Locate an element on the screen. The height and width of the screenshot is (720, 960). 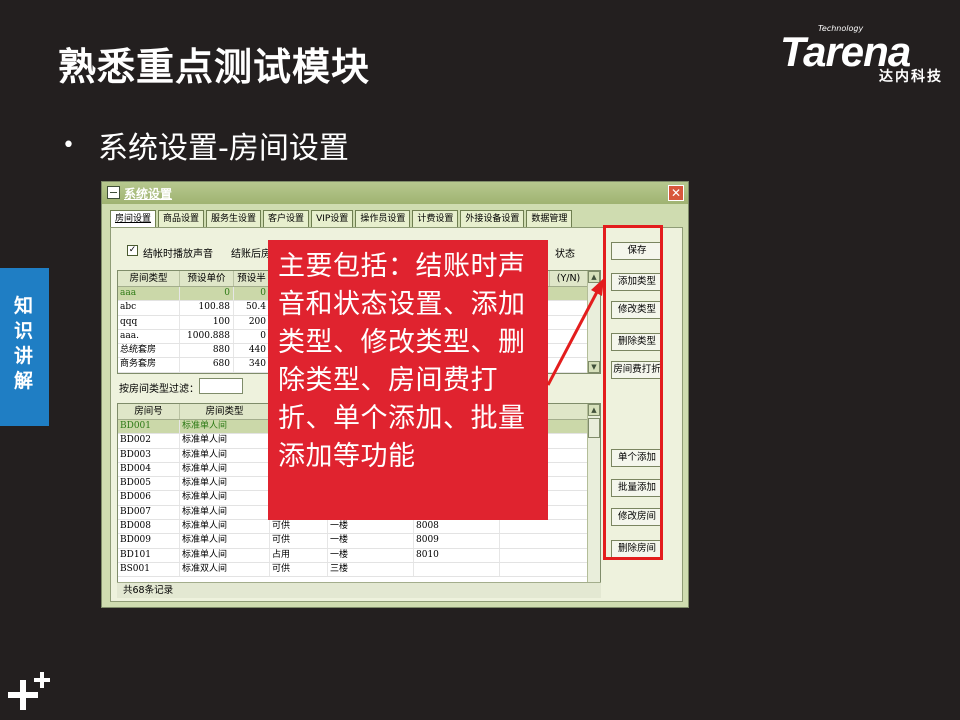
cell: 100 is located at coordinates (207, 322).